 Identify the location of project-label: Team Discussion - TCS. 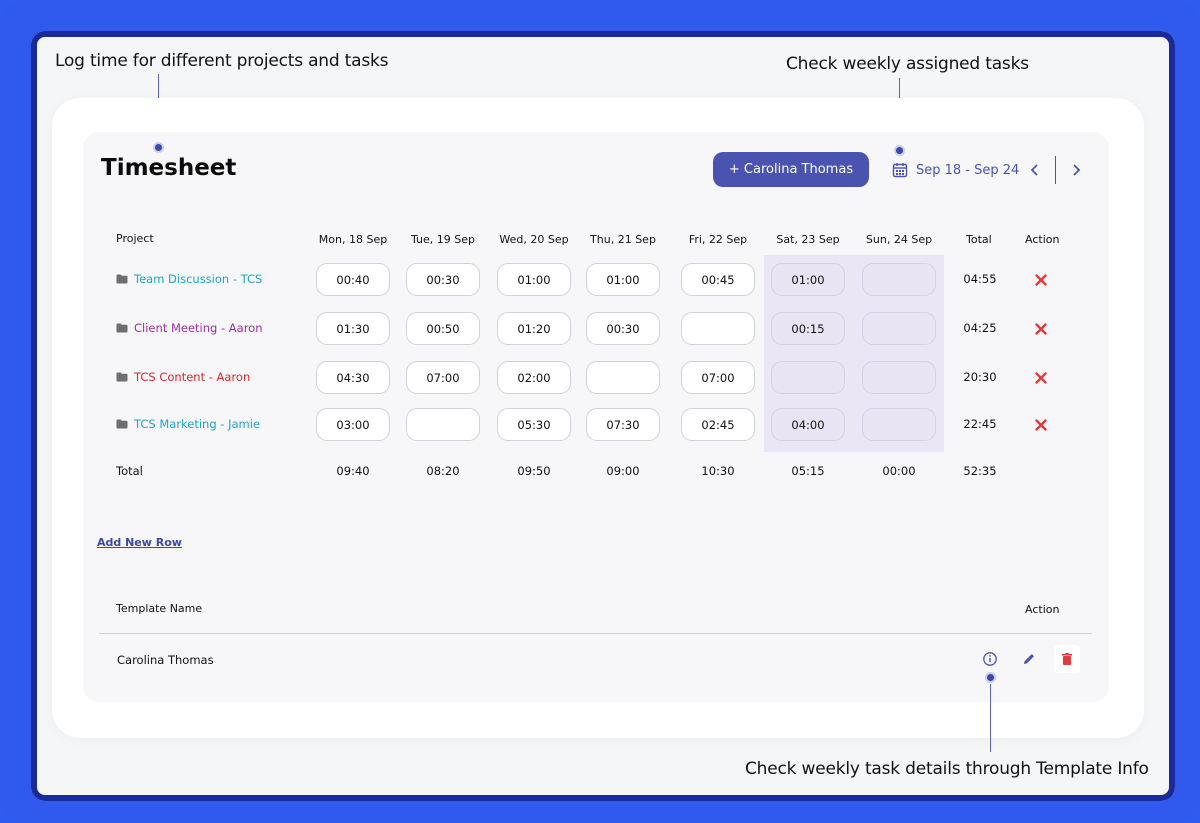
(198, 279).